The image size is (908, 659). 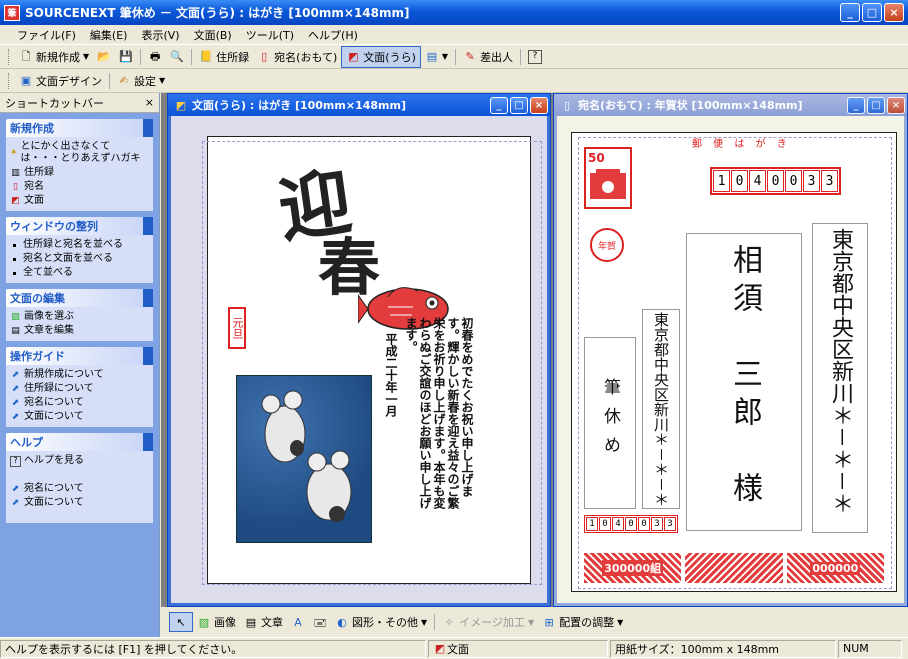 What do you see at coordinates (213, 648) in the screenshot?
I see `status-help: ヘルプを表示するには [F1] を押してください。` at bounding box center [213, 648].